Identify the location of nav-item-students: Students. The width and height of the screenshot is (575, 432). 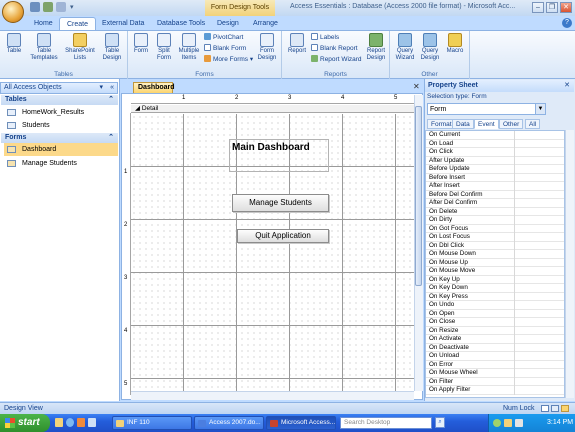
(61, 125).